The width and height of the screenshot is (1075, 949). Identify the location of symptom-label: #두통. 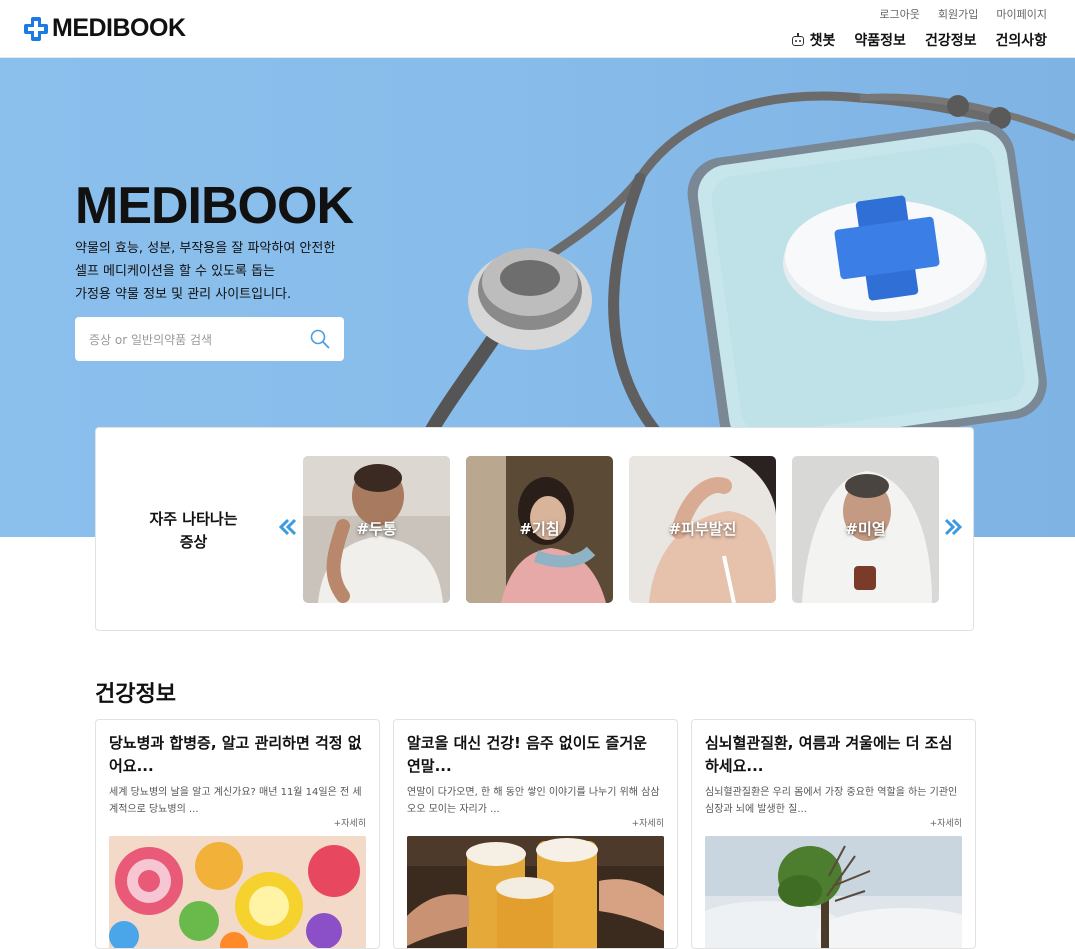
(376, 529).